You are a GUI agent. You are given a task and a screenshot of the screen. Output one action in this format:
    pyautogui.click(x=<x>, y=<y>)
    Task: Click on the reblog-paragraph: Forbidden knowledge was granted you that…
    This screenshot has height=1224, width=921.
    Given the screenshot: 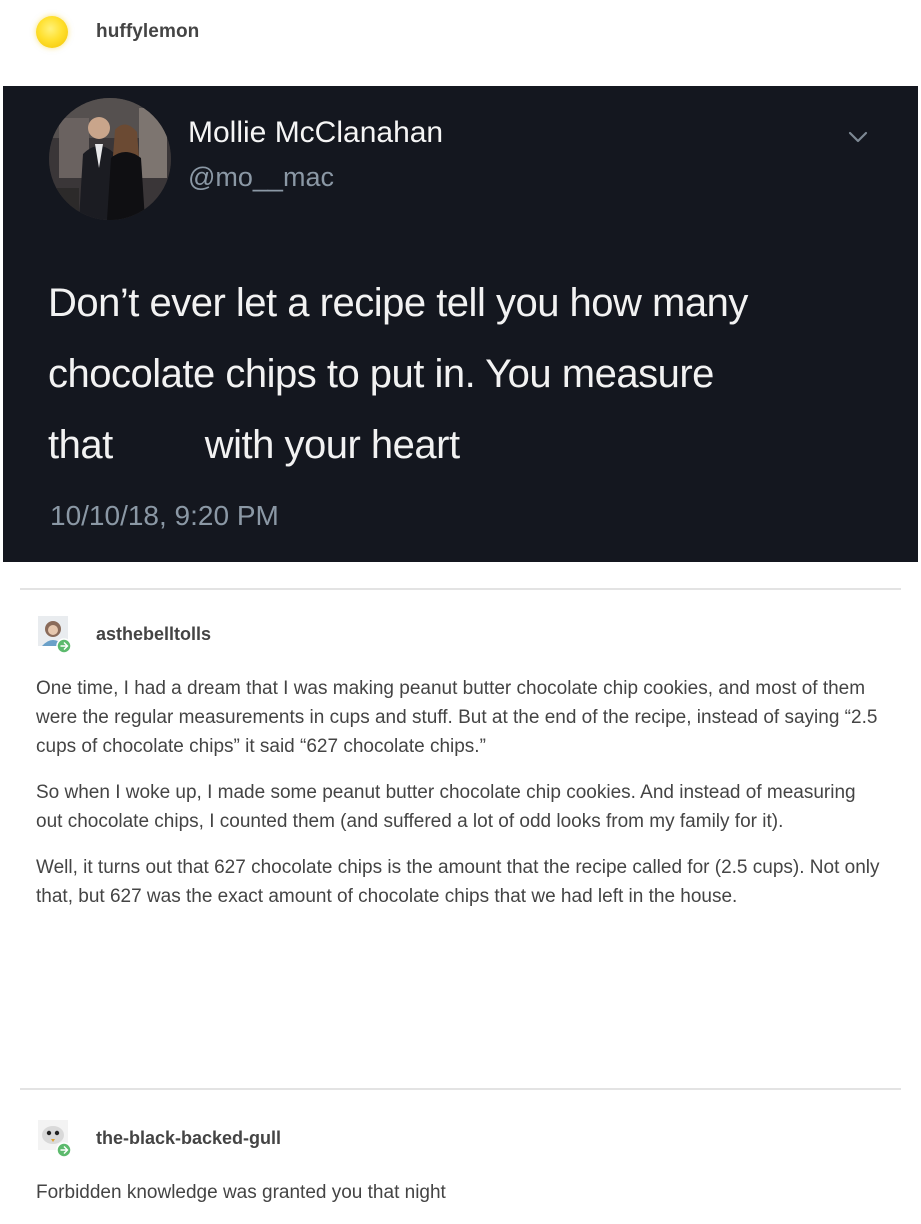 What is the action you would take?
    pyautogui.click(x=241, y=1192)
    